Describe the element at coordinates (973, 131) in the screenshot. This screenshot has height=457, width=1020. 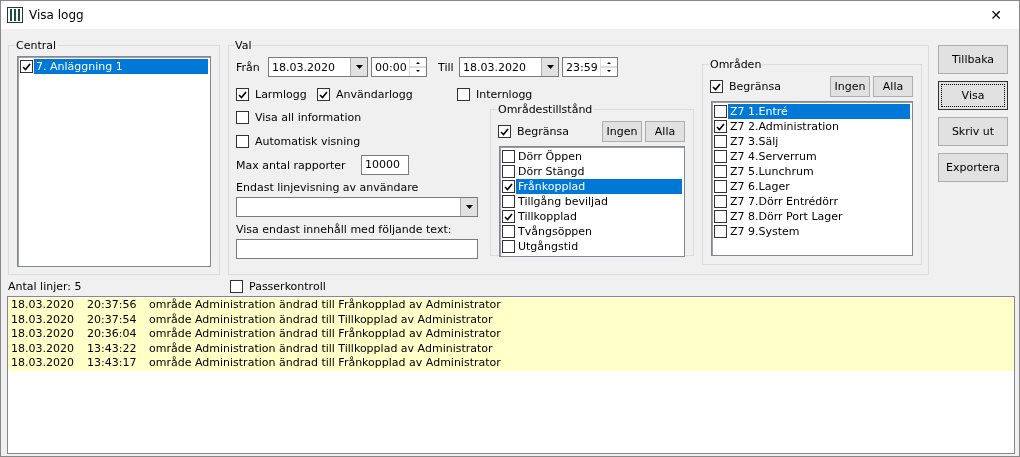
I see `dialog-button: Skriv ut` at that location.